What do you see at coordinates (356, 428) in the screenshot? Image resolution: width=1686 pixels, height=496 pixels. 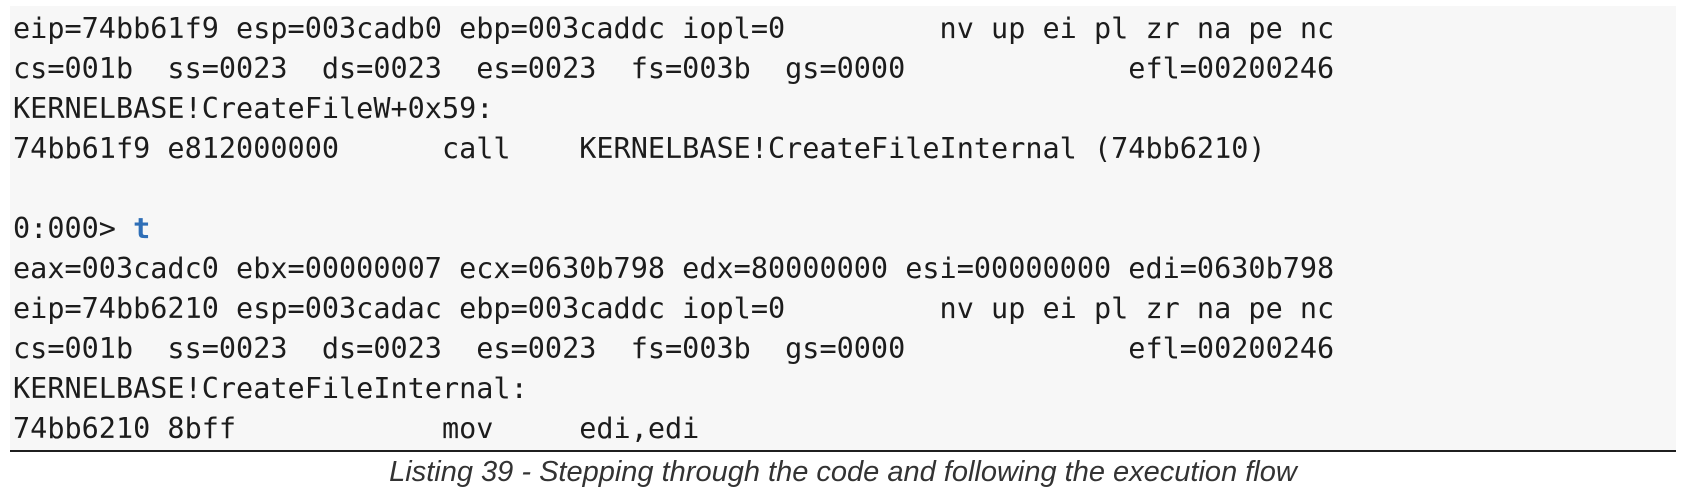 I see `disassembly-line: 74bb6210 8bff mov edi,edi` at bounding box center [356, 428].